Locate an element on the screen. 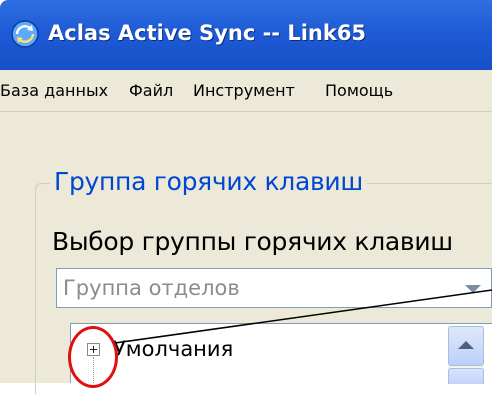 The image size is (492, 394). arrow-up-icon is located at coordinates (466, 345).